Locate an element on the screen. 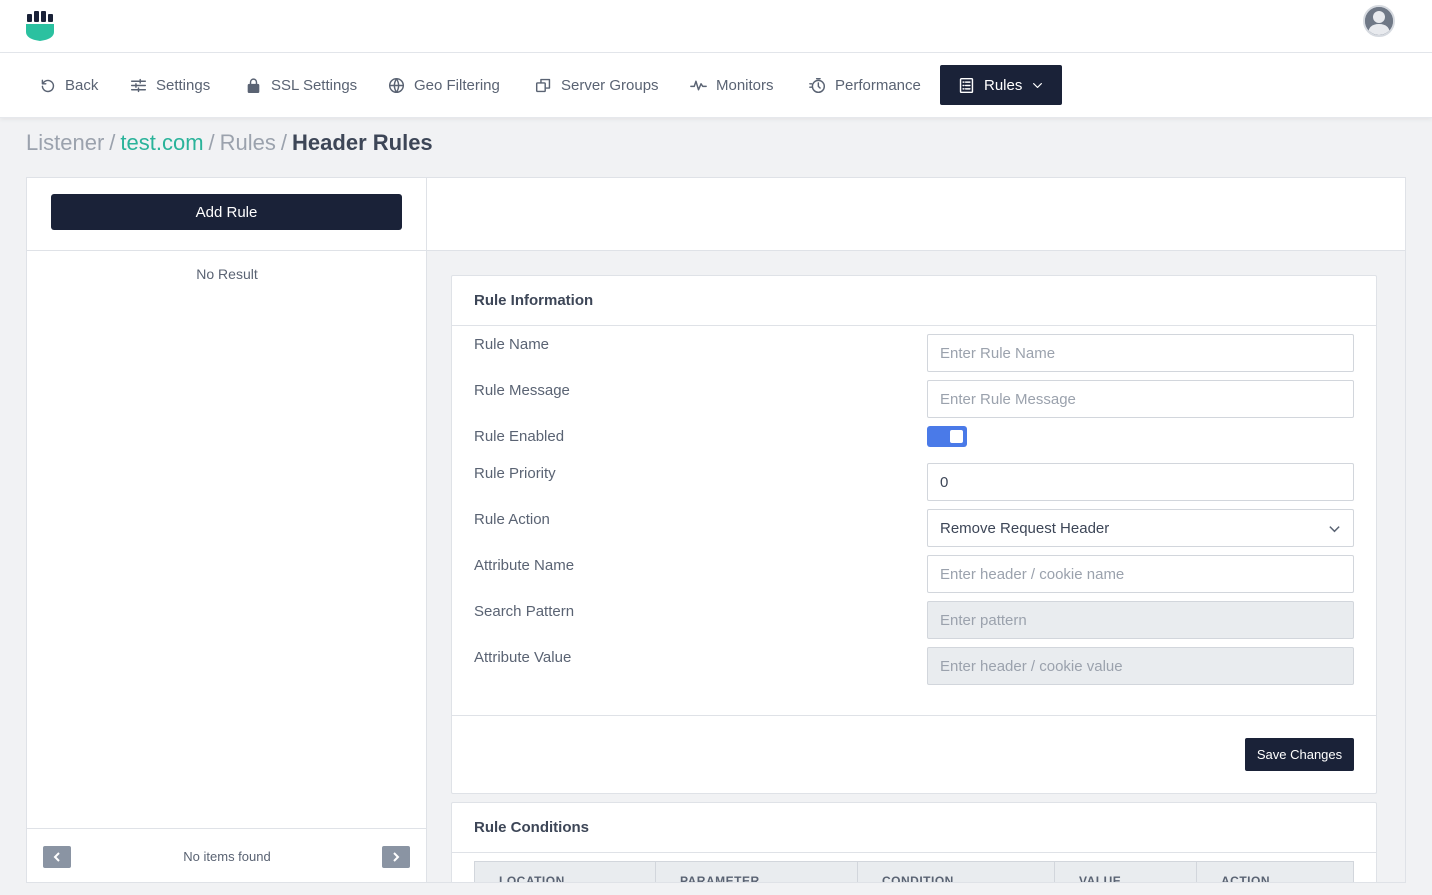  next-page-button is located at coordinates (396, 857).